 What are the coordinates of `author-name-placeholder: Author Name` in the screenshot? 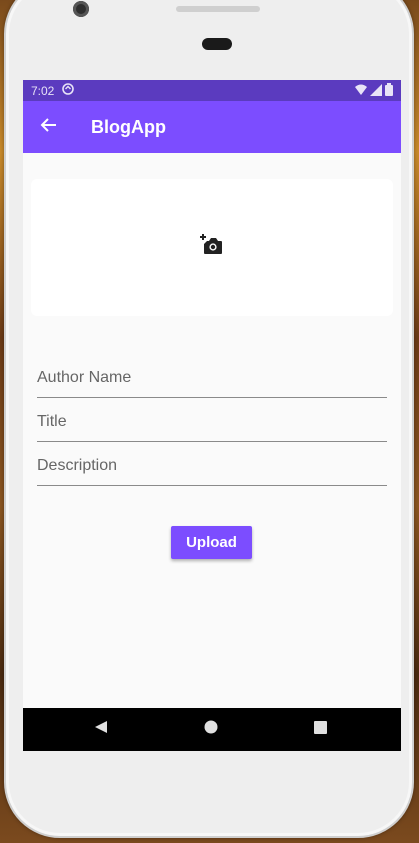 It's located at (84, 377).